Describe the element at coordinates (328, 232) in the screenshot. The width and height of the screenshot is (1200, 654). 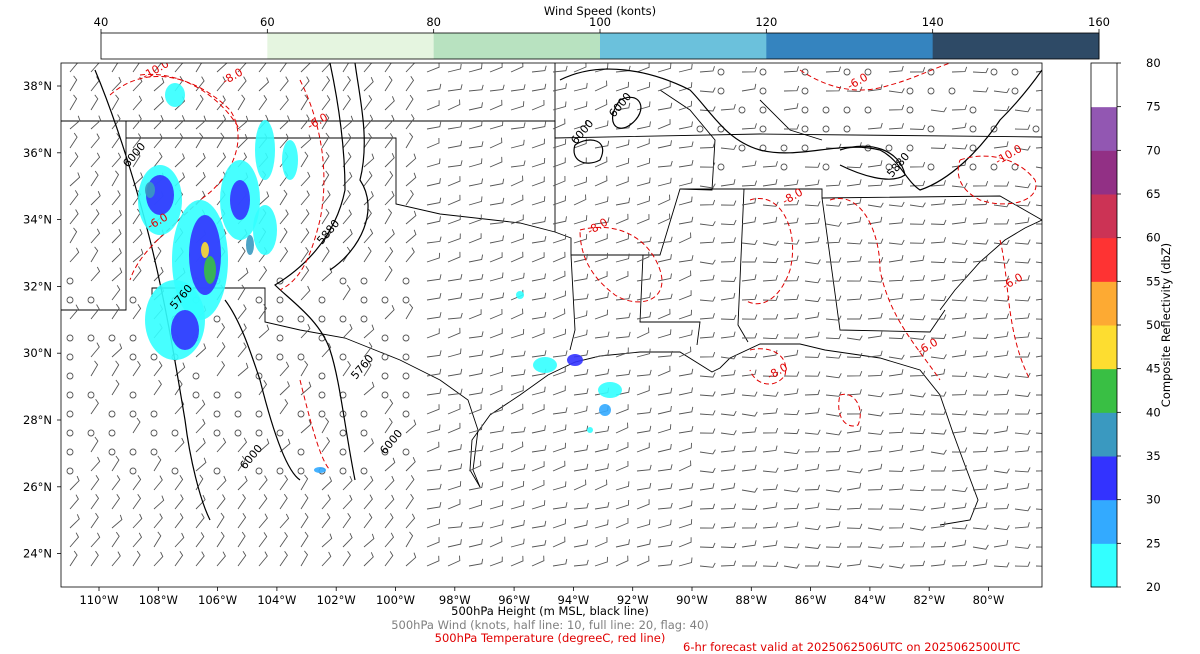
I see `height-contour-label: 5880` at that location.